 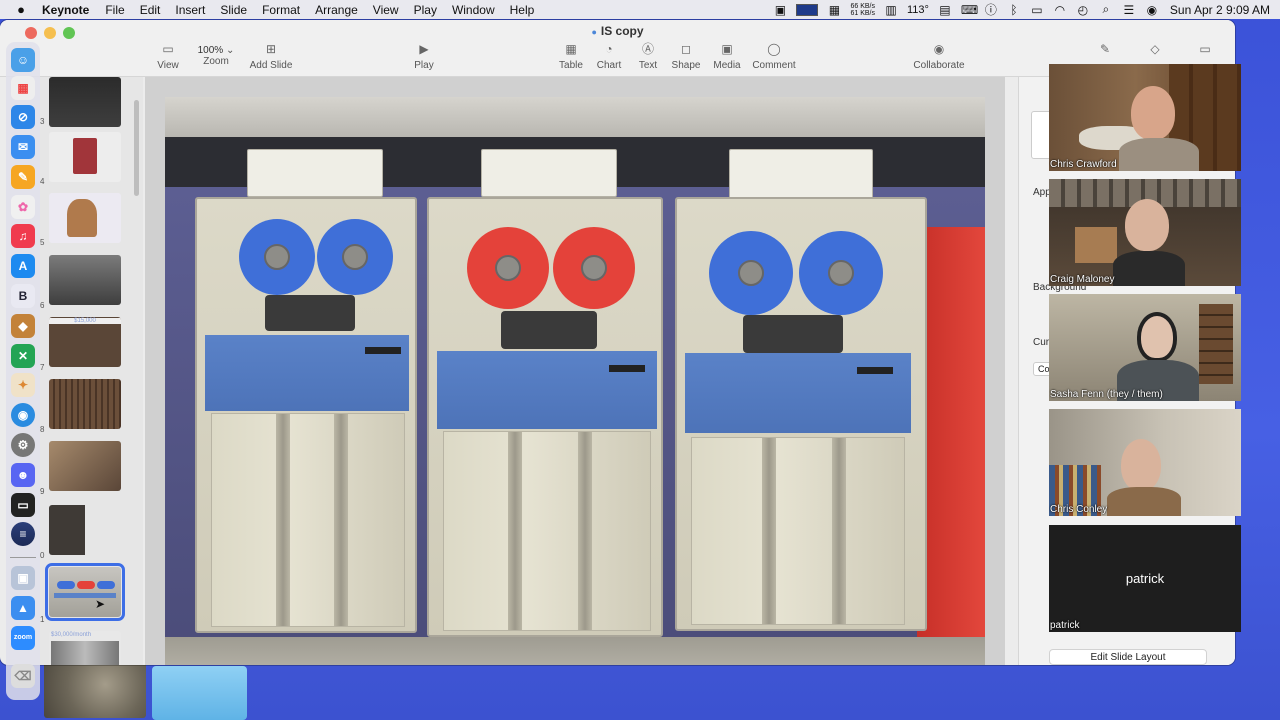 I want to click on slide-thumbnail-selected: ➤, so click(x=85, y=592).